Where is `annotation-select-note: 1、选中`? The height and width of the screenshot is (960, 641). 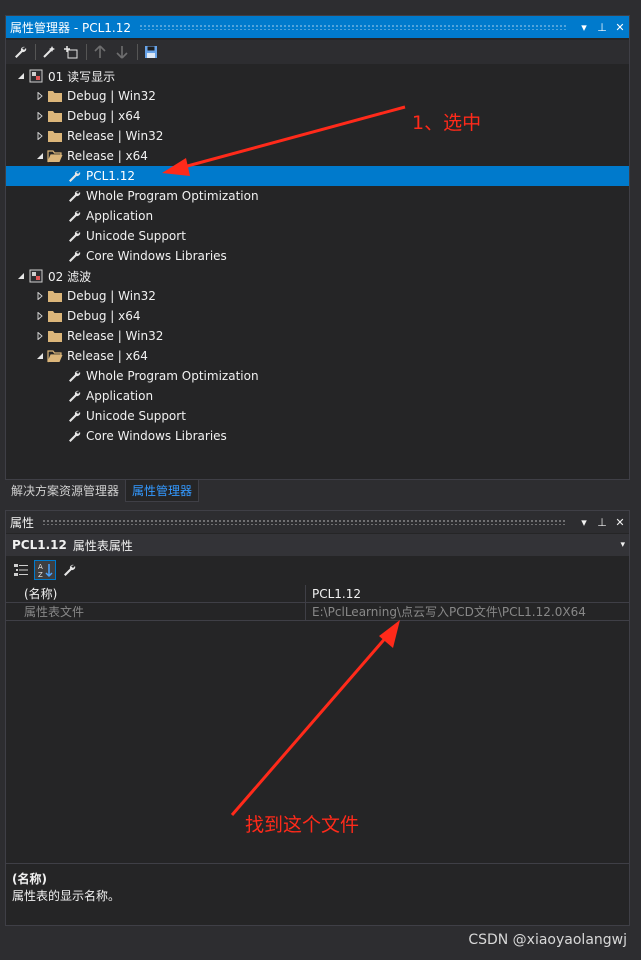
annotation-select-note: 1、选中 is located at coordinates (447, 123).